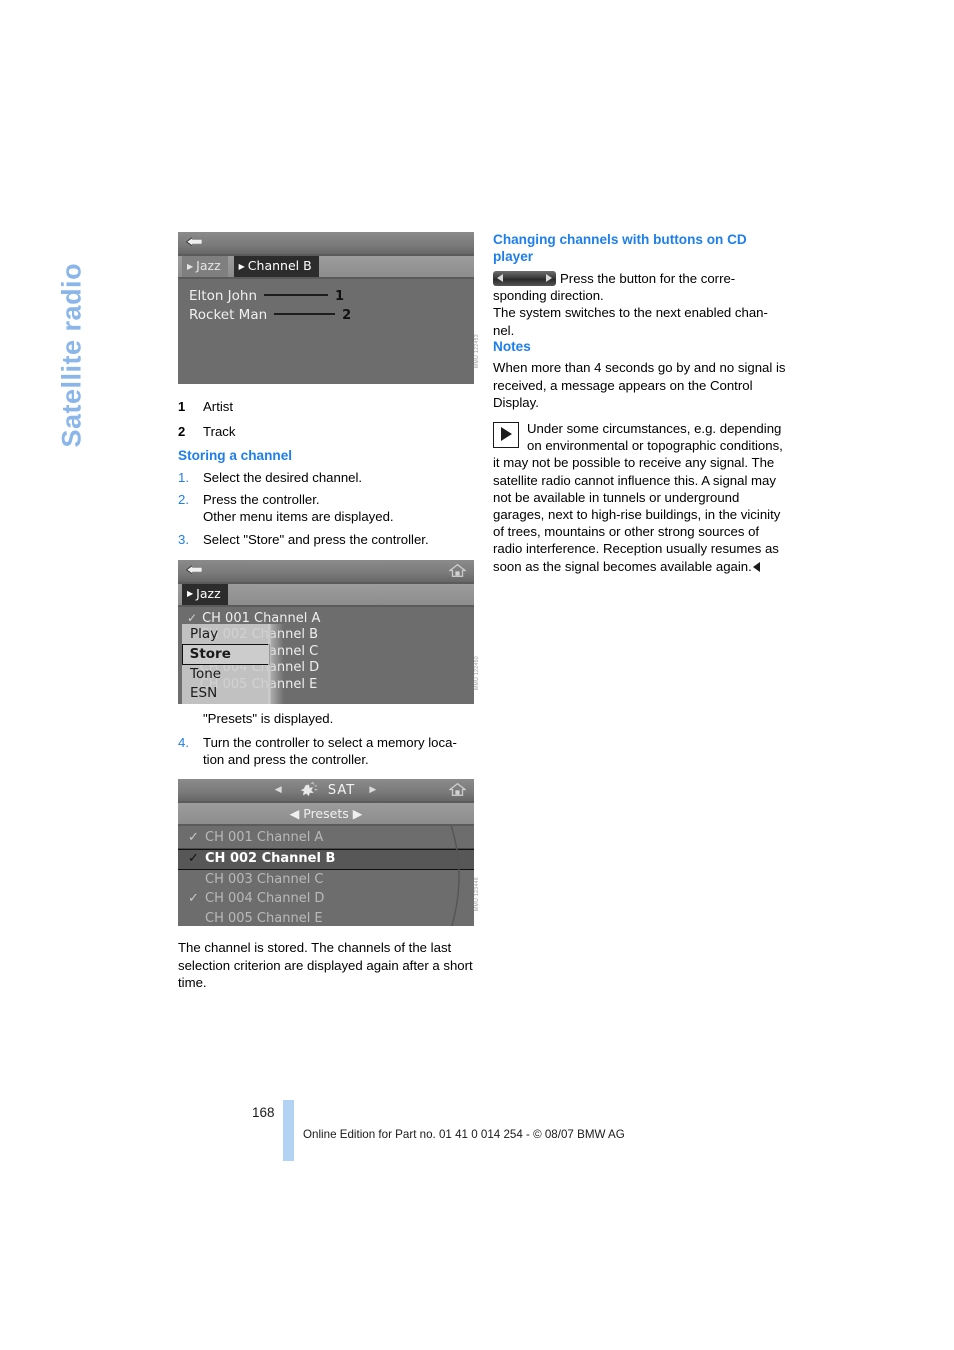 The image size is (954, 1350). I want to click on step-text: Select "Store" and press the controller., so click(316, 539).